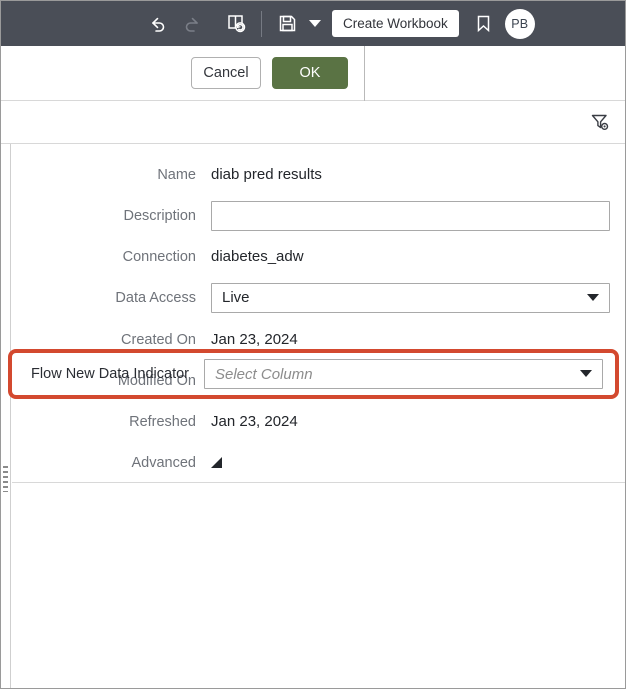 Image resolution: width=626 pixels, height=689 pixels. I want to click on avatar-initials: PB, so click(520, 23).